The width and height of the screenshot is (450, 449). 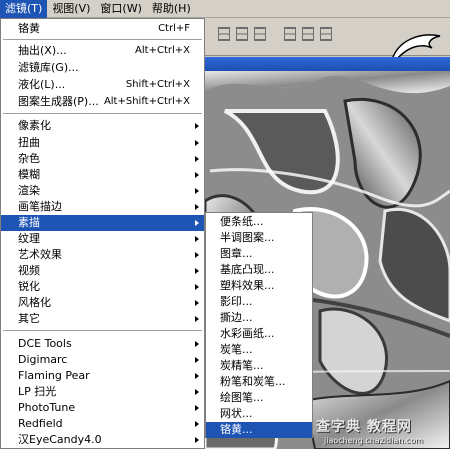 I want to click on menu-window: 窗口(W), so click(x=120, y=9).